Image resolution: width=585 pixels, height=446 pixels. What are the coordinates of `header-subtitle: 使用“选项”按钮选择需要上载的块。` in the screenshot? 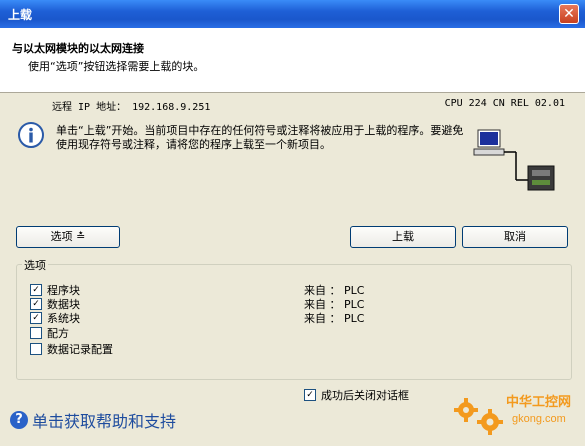 It's located at (116, 66).